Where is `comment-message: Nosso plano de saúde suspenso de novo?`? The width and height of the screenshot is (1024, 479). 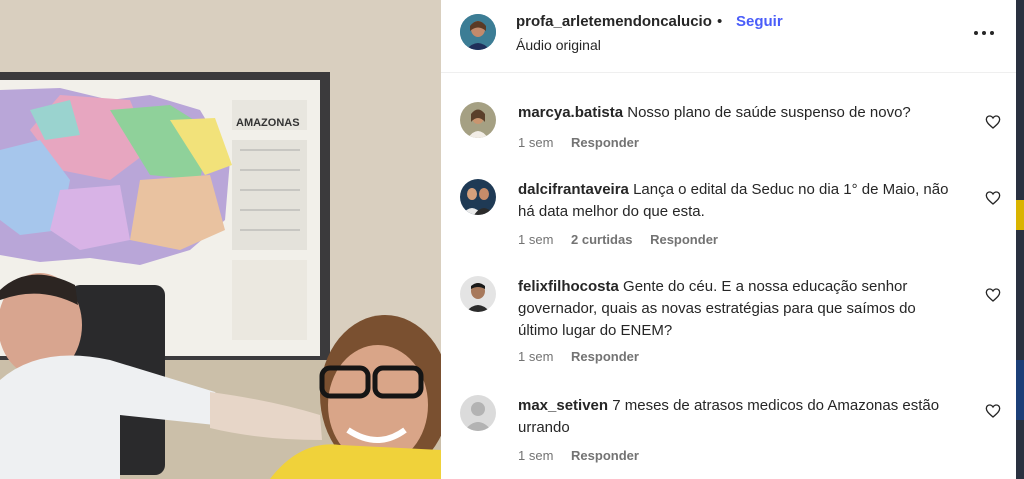
comment-message: Nosso plano de saúde suspenso de novo? is located at coordinates (769, 112).